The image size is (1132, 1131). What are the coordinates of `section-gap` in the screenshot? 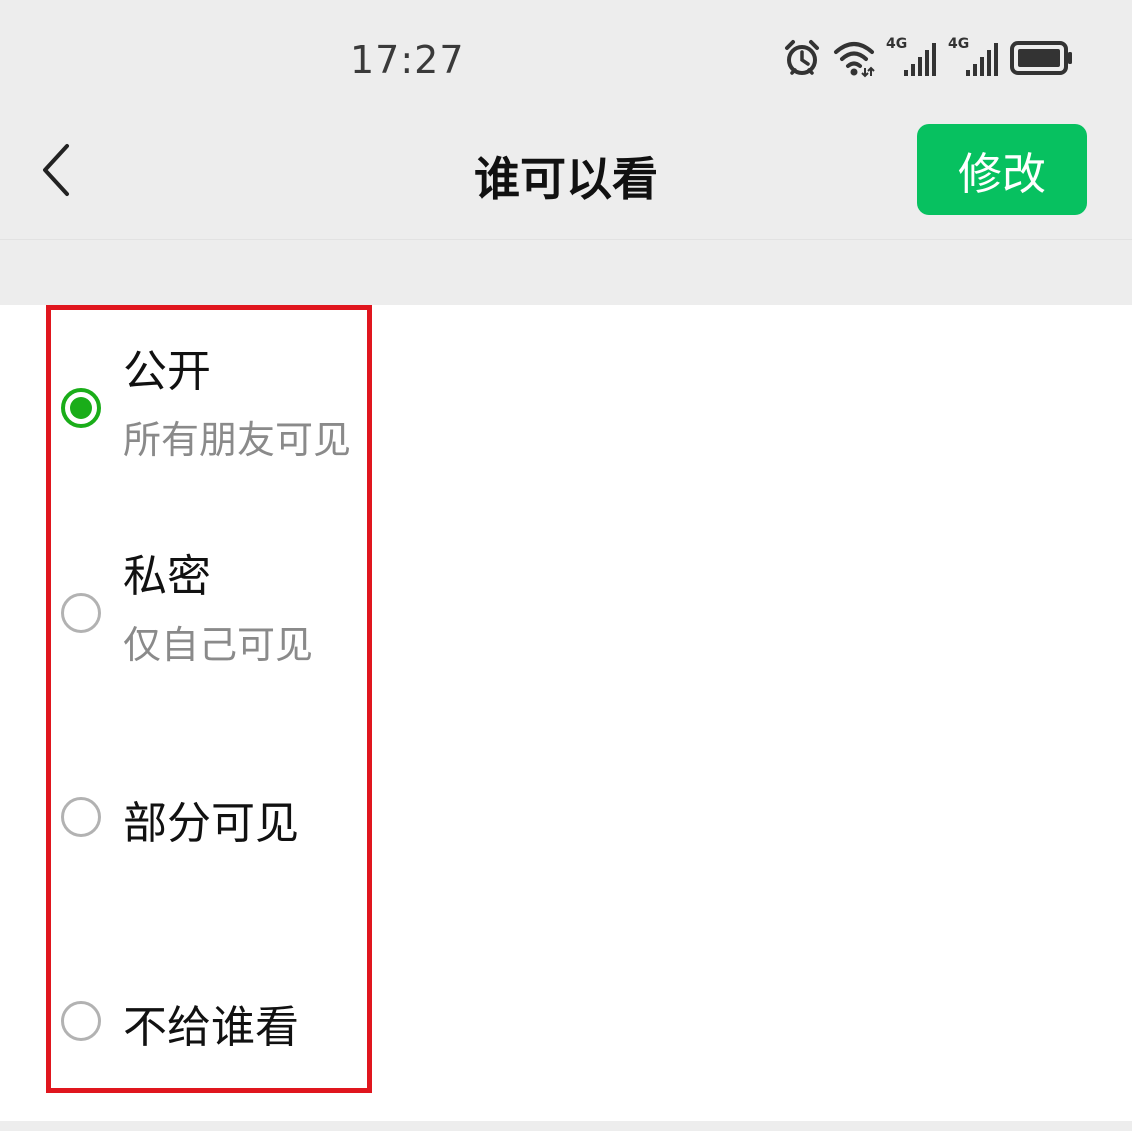 It's located at (566, 272).